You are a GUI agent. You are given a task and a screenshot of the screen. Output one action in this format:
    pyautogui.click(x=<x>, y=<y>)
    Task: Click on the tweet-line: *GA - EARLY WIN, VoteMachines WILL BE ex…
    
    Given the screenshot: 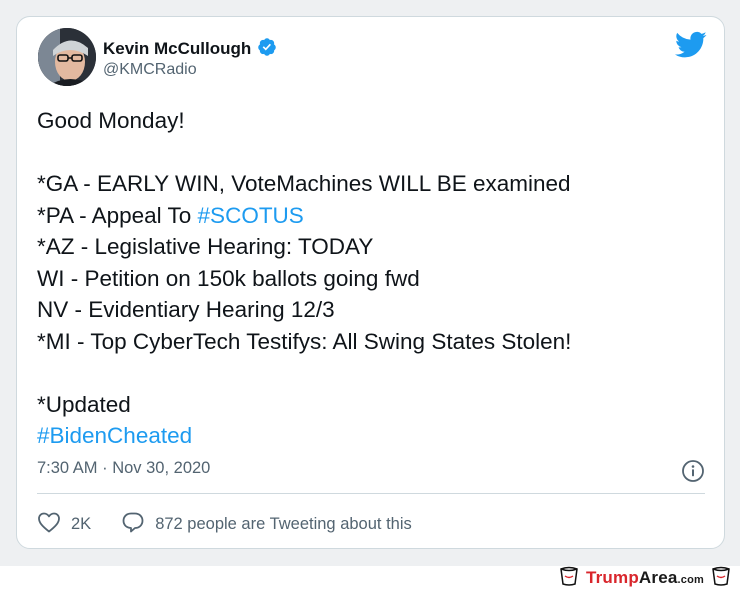 What is the action you would take?
    pyautogui.click(x=304, y=183)
    